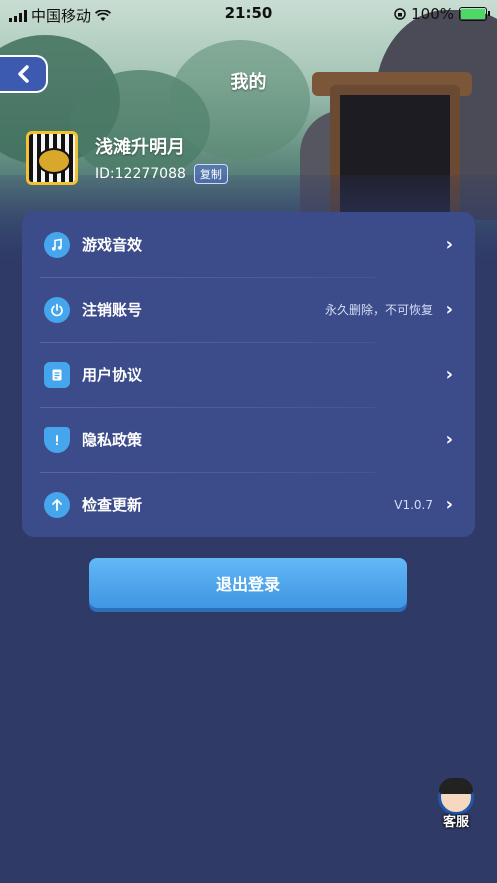 This screenshot has height=883, width=497. I want to click on setting-subtext: 永久删除，不可恢复, so click(378, 310).